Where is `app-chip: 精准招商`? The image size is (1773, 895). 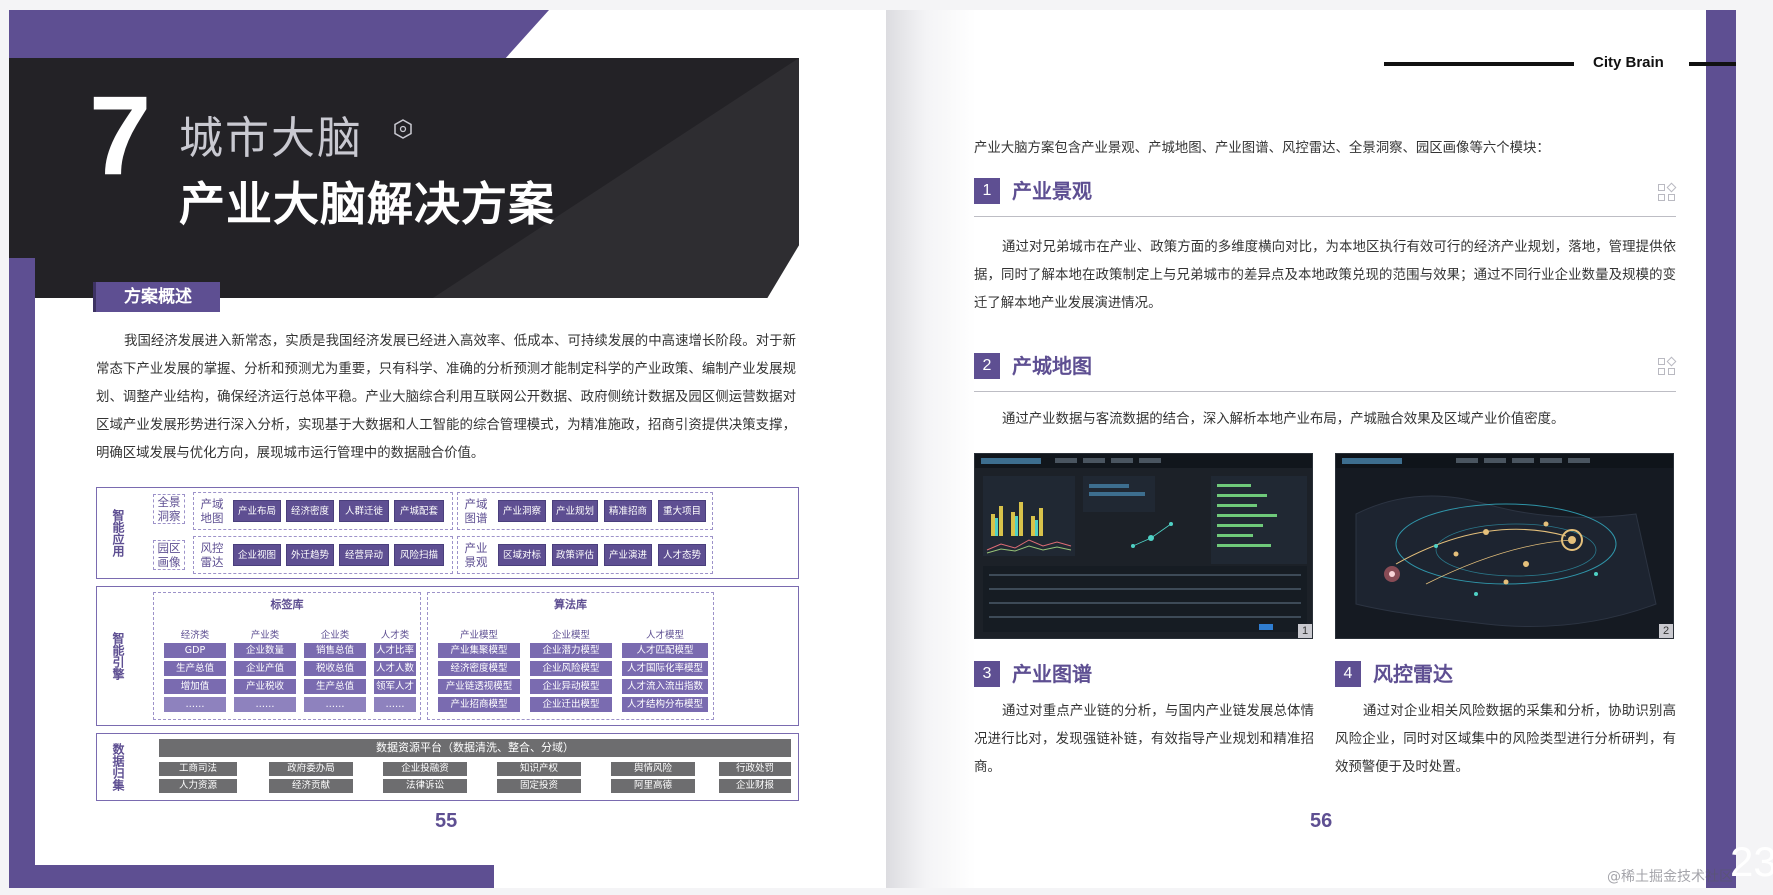 app-chip: 精准招商 is located at coordinates (628, 511).